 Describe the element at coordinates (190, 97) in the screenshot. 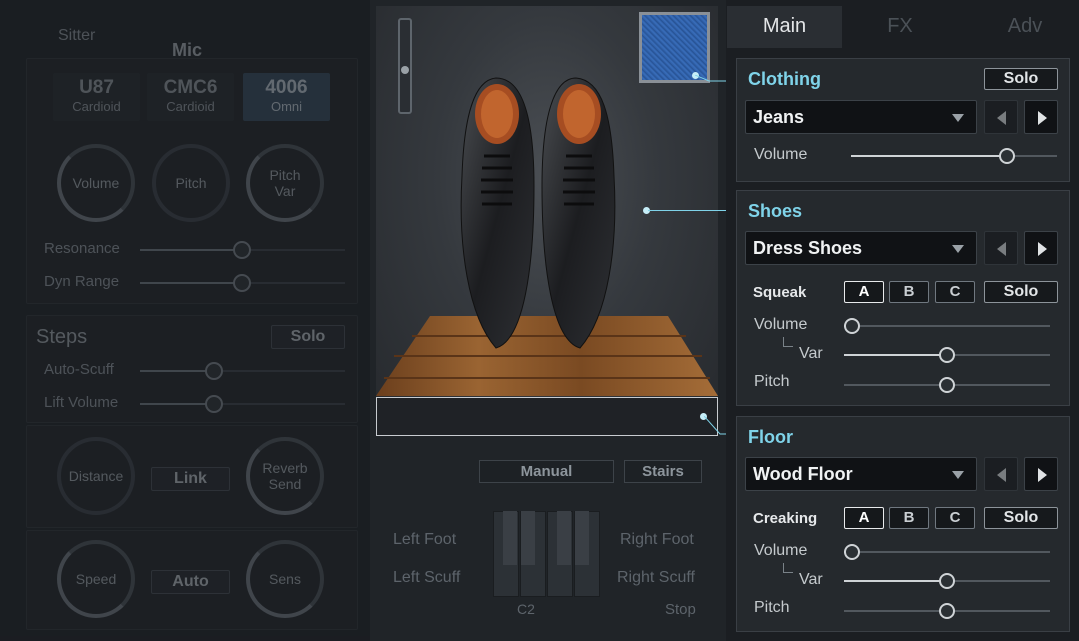

I see `mic-option-cmc6: CMC6 Cardioid` at that location.